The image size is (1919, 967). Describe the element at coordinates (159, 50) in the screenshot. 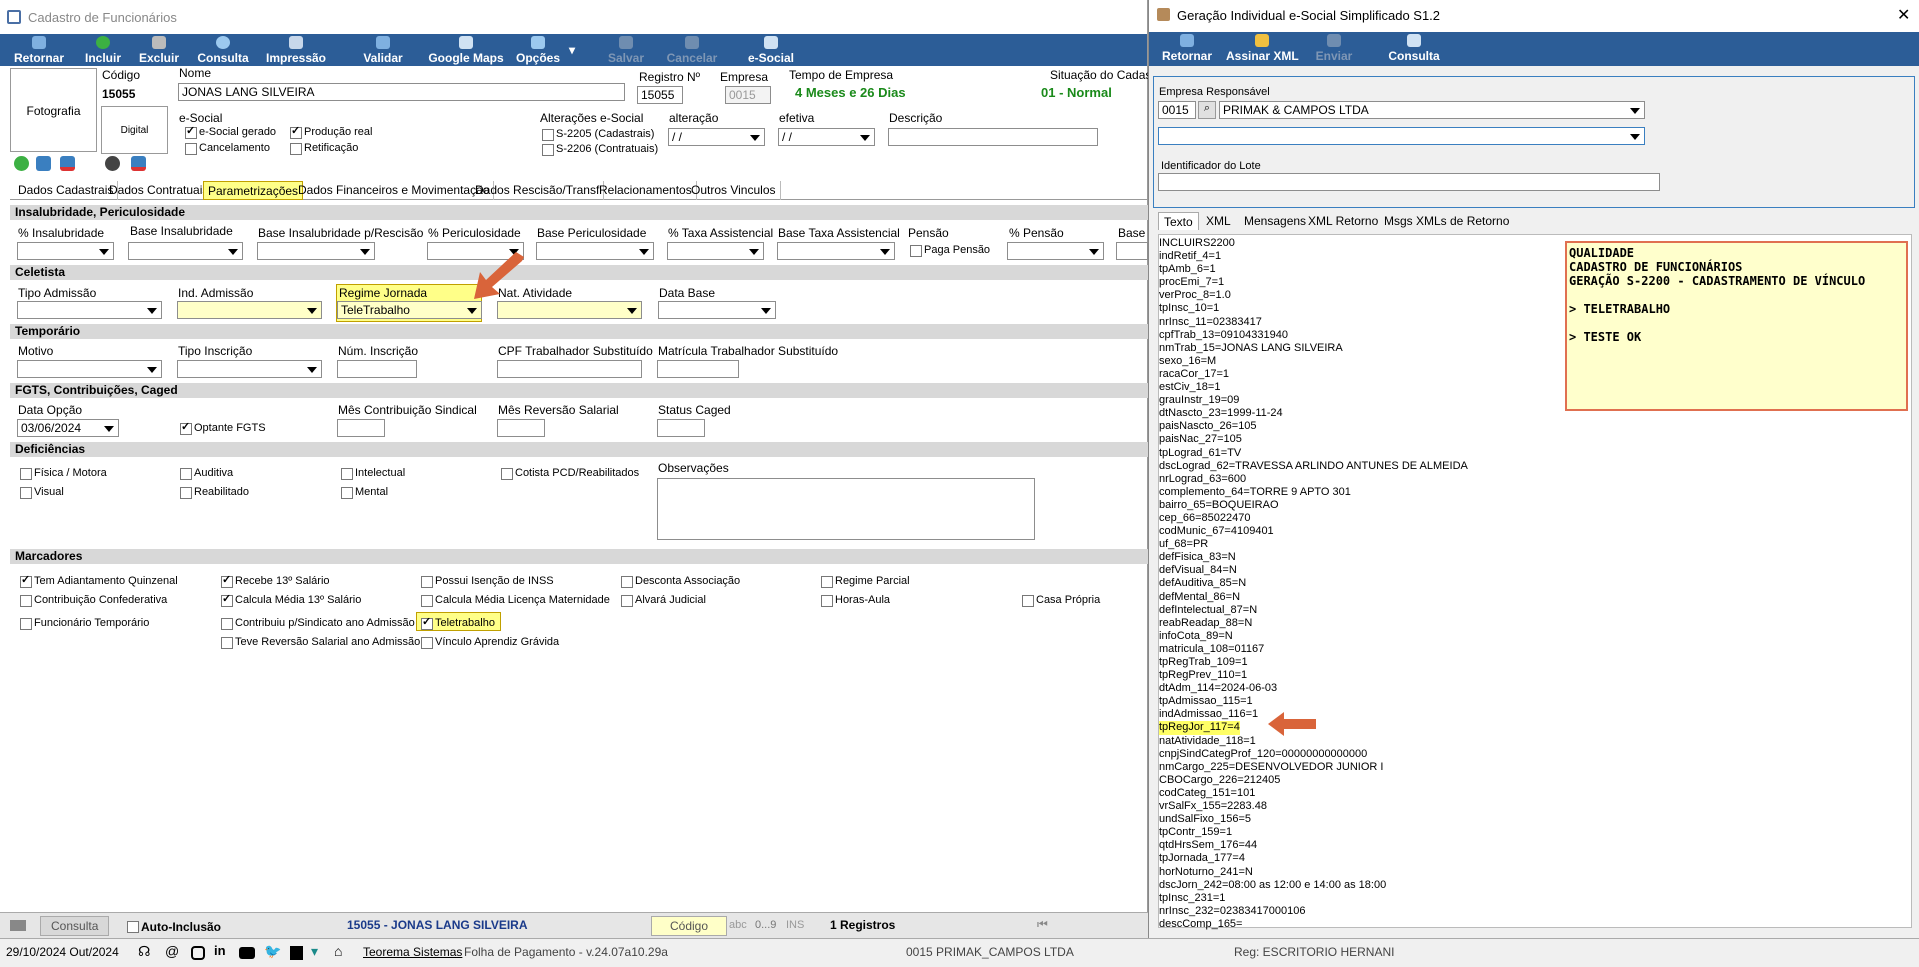

I see `excluir-button: Excluir` at that location.